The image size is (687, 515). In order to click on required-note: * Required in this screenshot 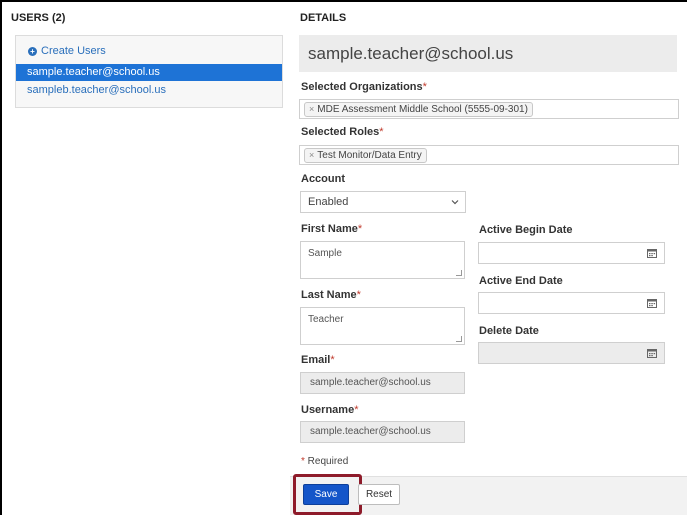, I will do `click(325, 461)`.